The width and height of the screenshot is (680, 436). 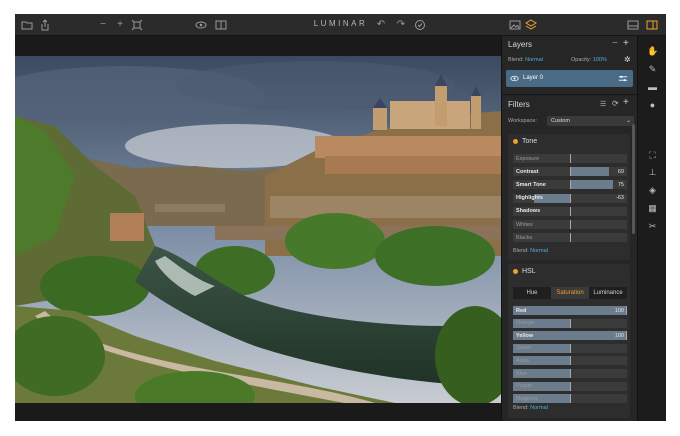 What do you see at coordinates (529, 198) in the screenshot?
I see `slider-label: Highlights` at bounding box center [529, 198].